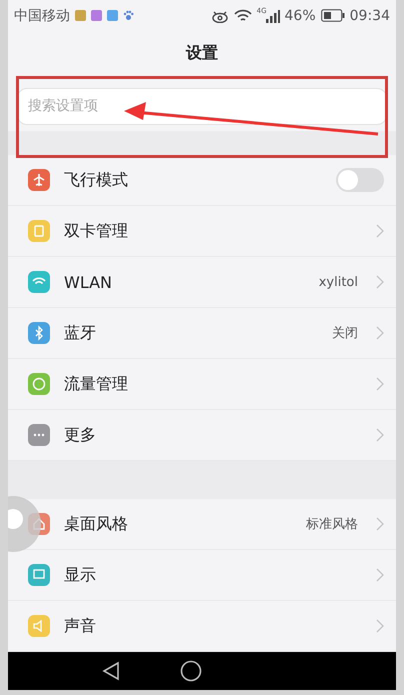  Describe the element at coordinates (96, 180) in the screenshot. I see `row-label: 飞行模式` at that location.